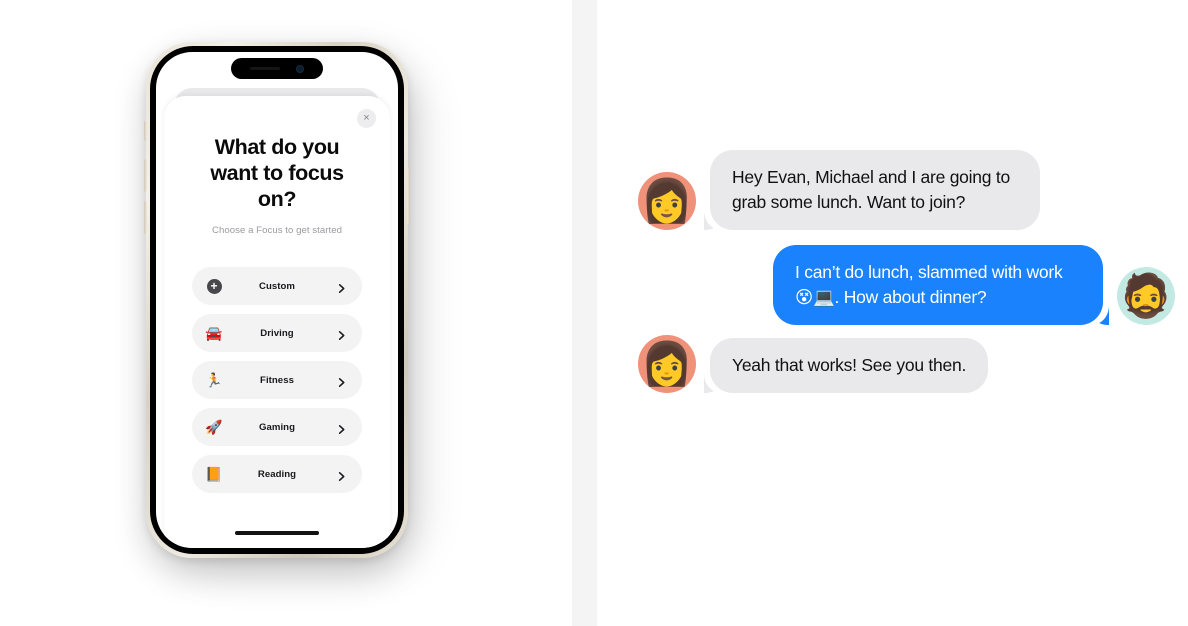  I want to click on memoji-man-avatar: 🧔, so click(1146, 296).